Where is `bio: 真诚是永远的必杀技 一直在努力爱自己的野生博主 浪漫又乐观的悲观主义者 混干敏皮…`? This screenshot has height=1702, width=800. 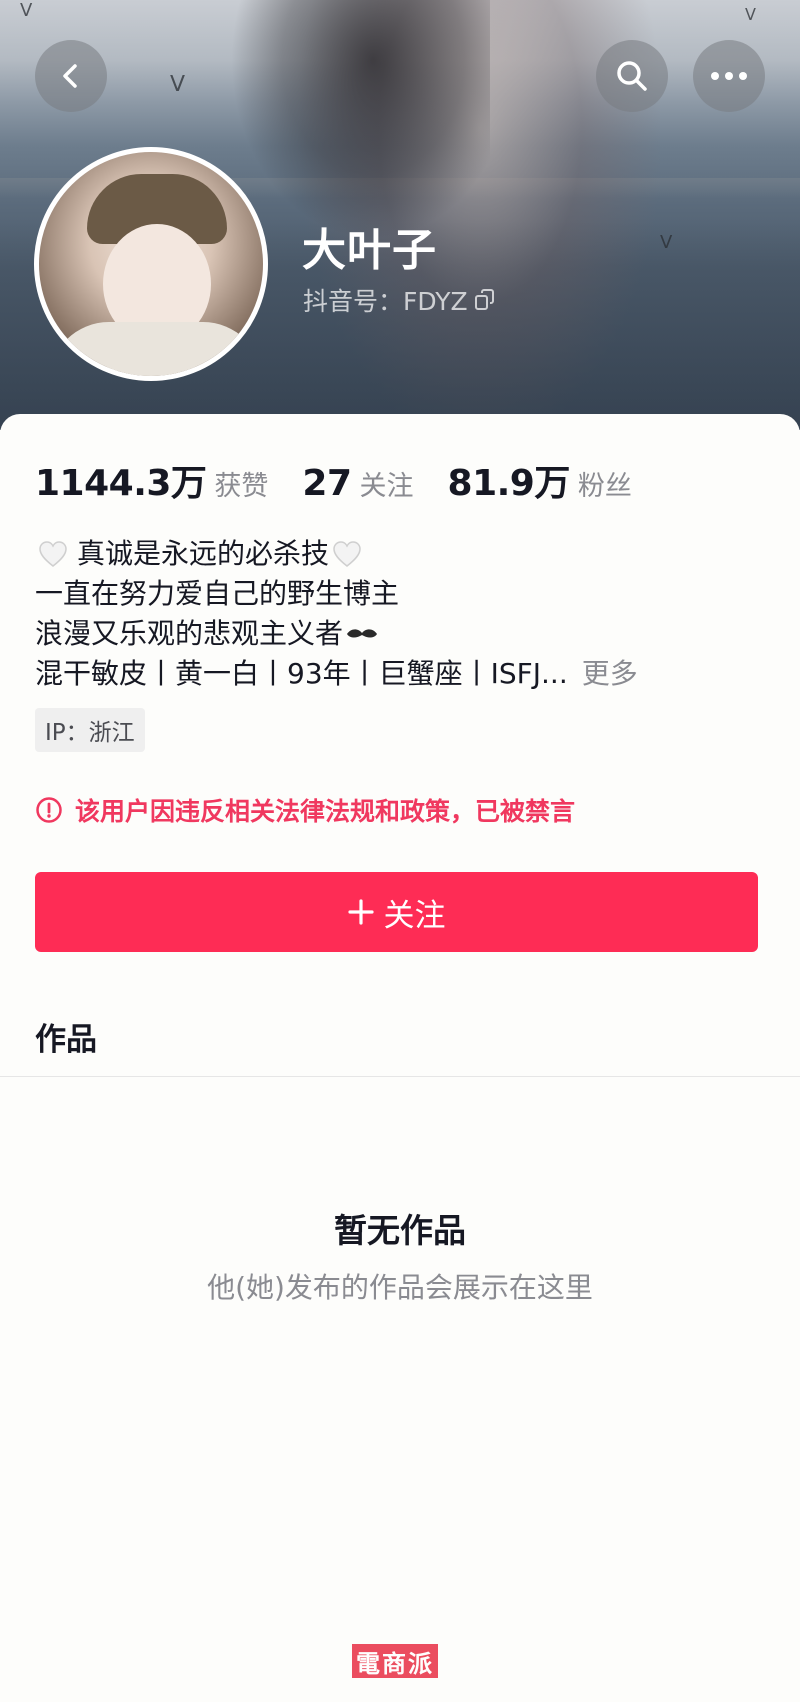
bio: 真诚是永远的必杀技 一直在努力爱自己的野生博主 浪漫又乐观的悲观主义者 混干敏皮… is located at coordinates (336, 614).